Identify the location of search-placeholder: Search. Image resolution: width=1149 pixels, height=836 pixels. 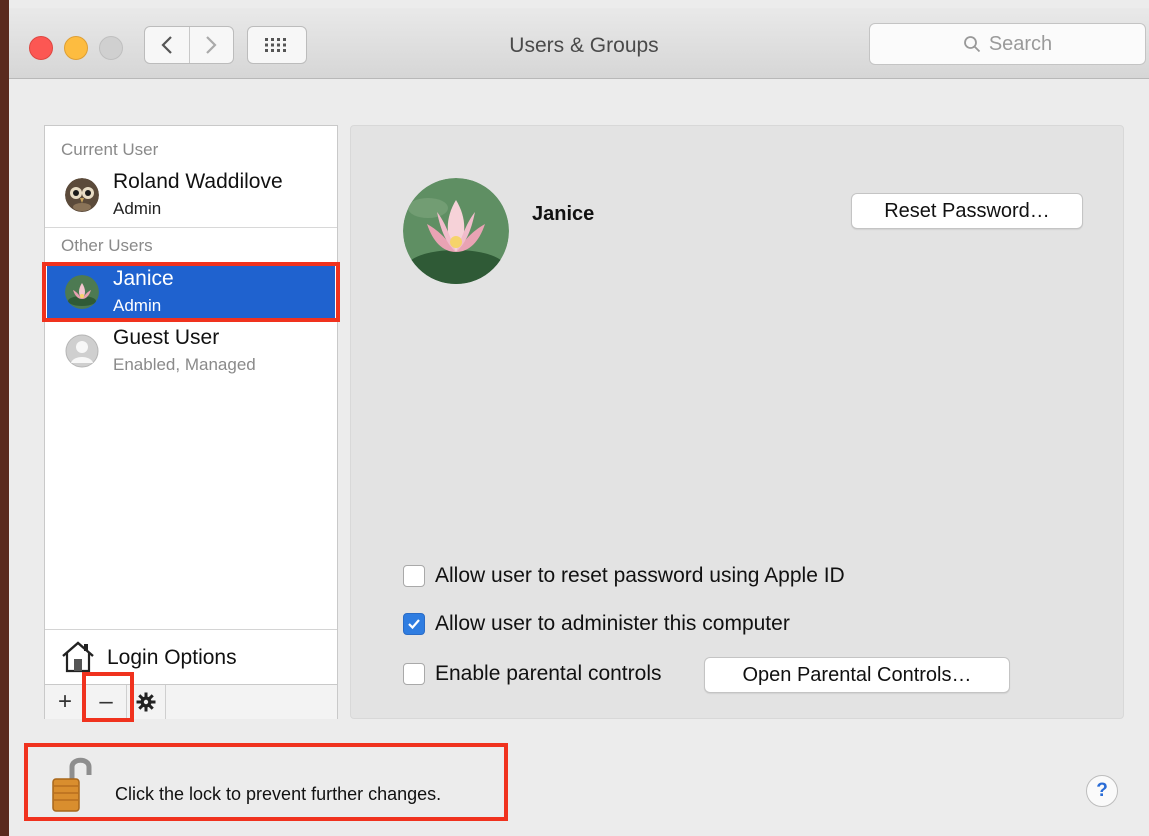
(1020, 43).